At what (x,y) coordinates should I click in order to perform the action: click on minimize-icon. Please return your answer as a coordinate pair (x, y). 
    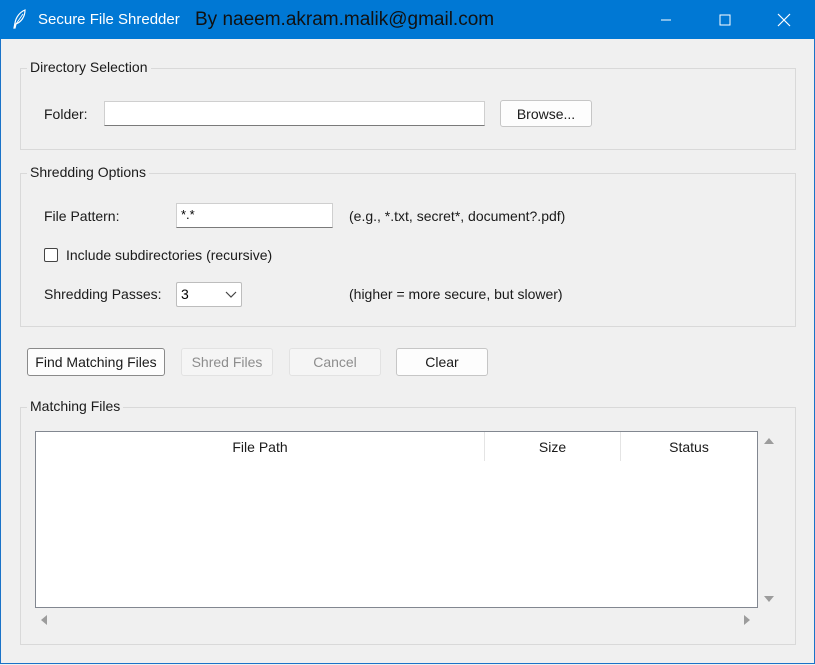
    Looking at the image, I should click on (666, 19).